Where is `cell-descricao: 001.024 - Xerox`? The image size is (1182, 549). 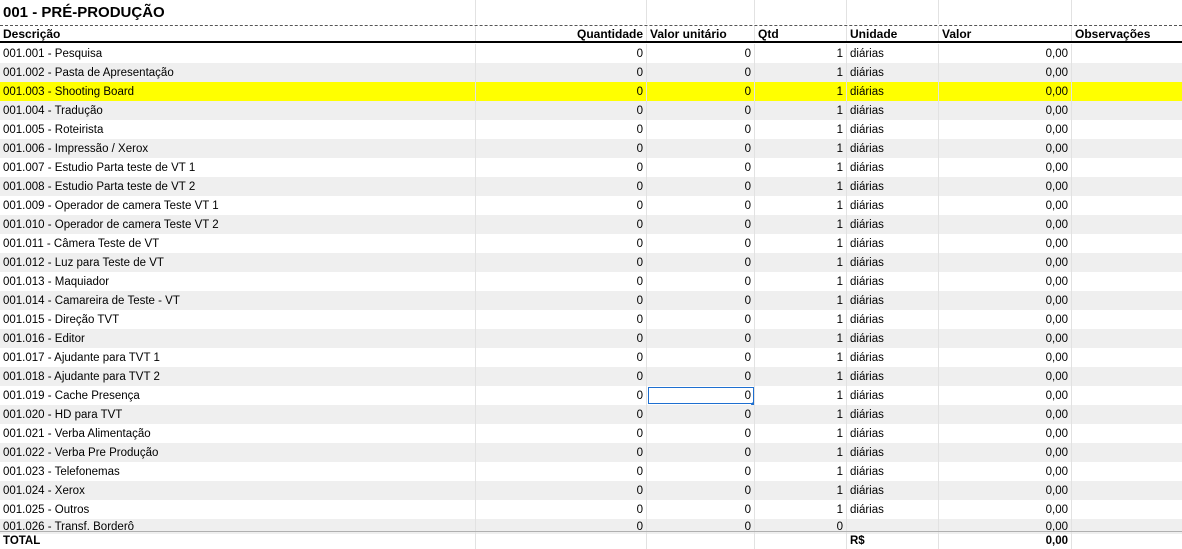
cell-descricao: 001.024 - Xerox is located at coordinates (238, 490).